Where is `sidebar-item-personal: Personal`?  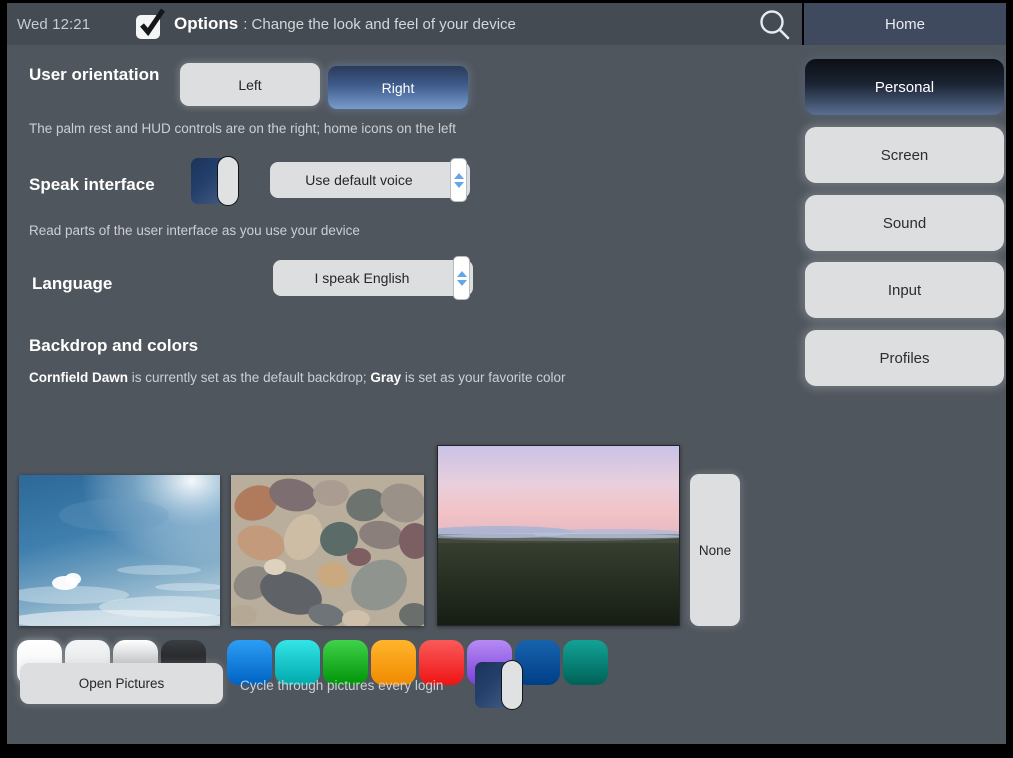 sidebar-item-personal: Personal is located at coordinates (904, 87).